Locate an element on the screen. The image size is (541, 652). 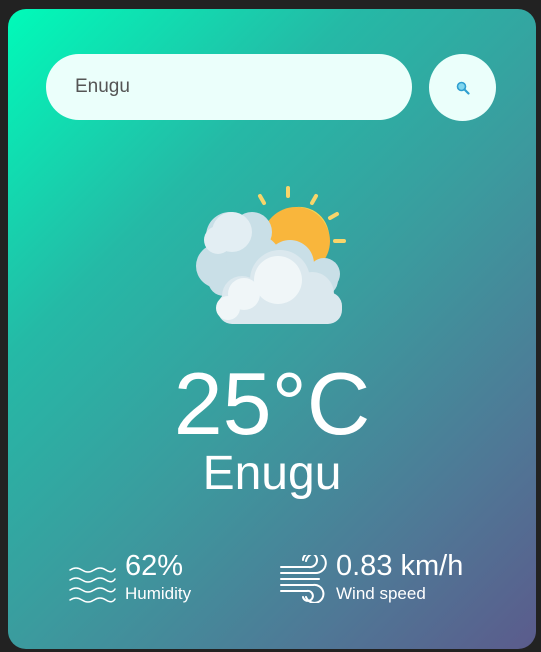
humidity-label: Humidity is located at coordinates (158, 593).